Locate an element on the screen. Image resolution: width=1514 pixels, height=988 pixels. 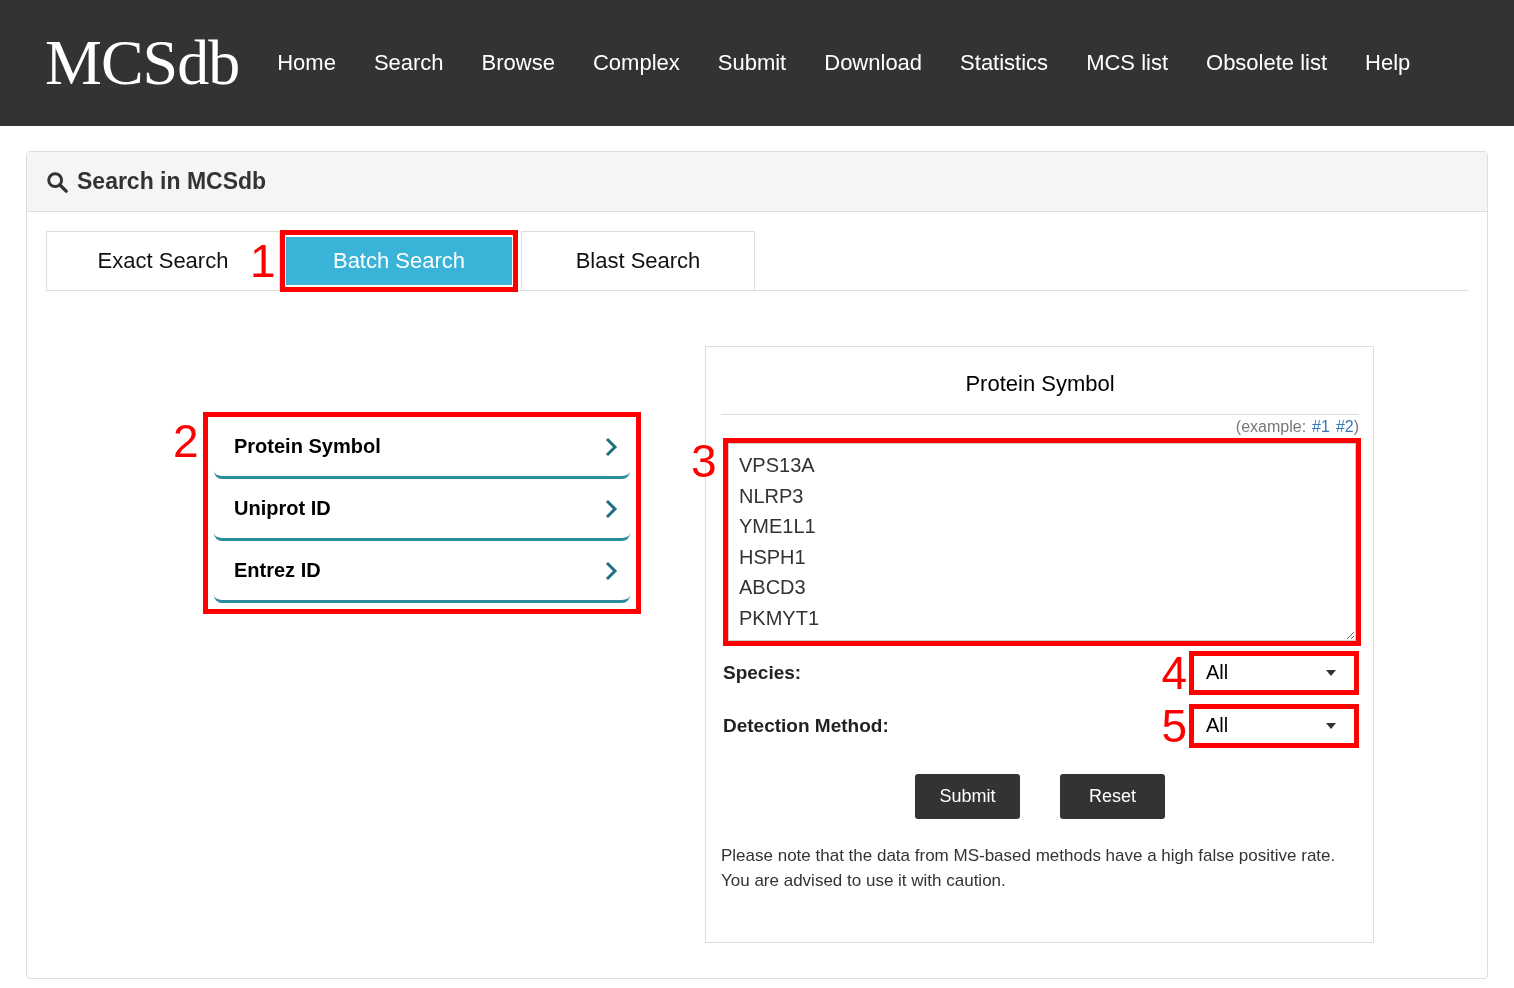
query-textarea: VPS13A NLRP3 YME1L1 HSPH1 ABCD3 PKMYT1 is located at coordinates (1042, 542).